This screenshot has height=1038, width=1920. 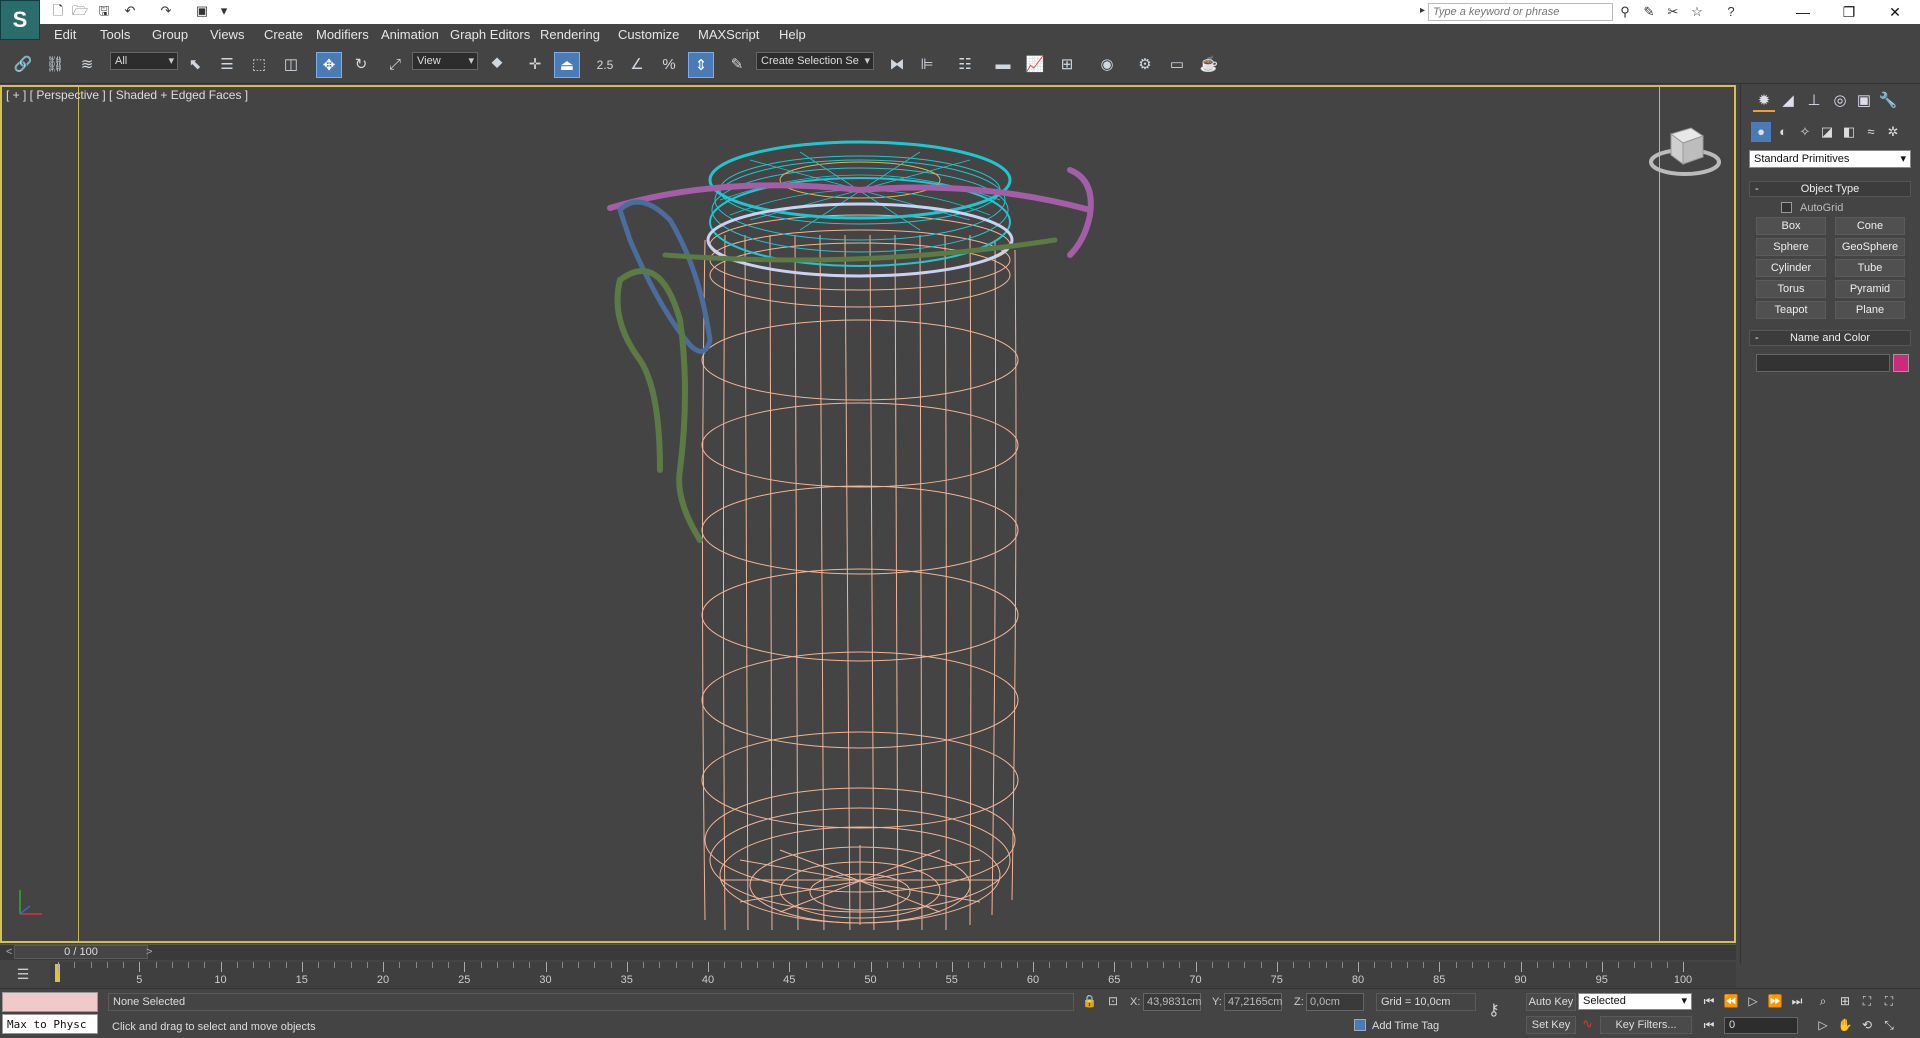 What do you see at coordinates (130, 11) in the screenshot?
I see `undo-icon: ↶` at bounding box center [130, 11].